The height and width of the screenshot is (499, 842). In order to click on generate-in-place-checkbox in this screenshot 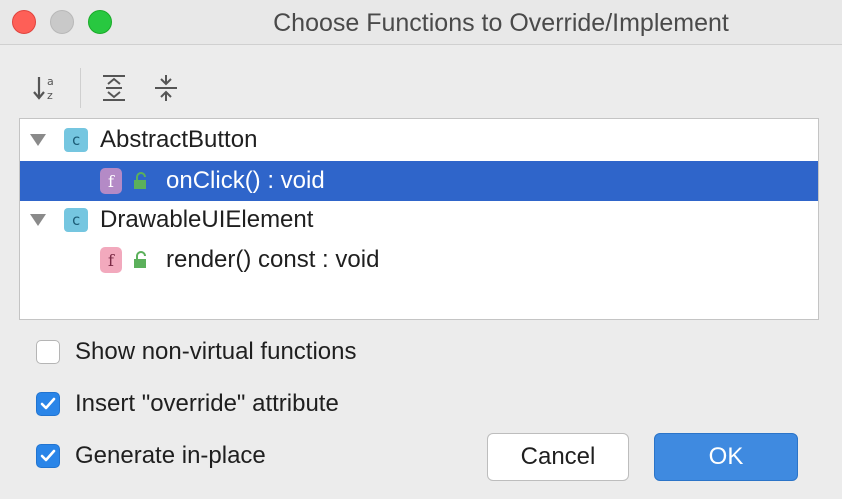, I will do `click(48, 456)`.